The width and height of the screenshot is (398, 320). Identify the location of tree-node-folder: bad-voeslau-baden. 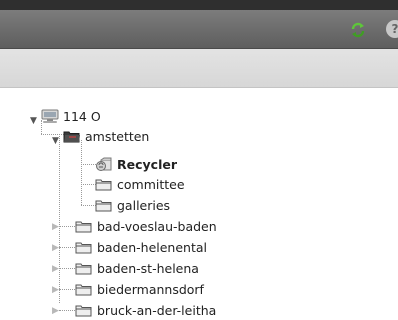
(146, 226).